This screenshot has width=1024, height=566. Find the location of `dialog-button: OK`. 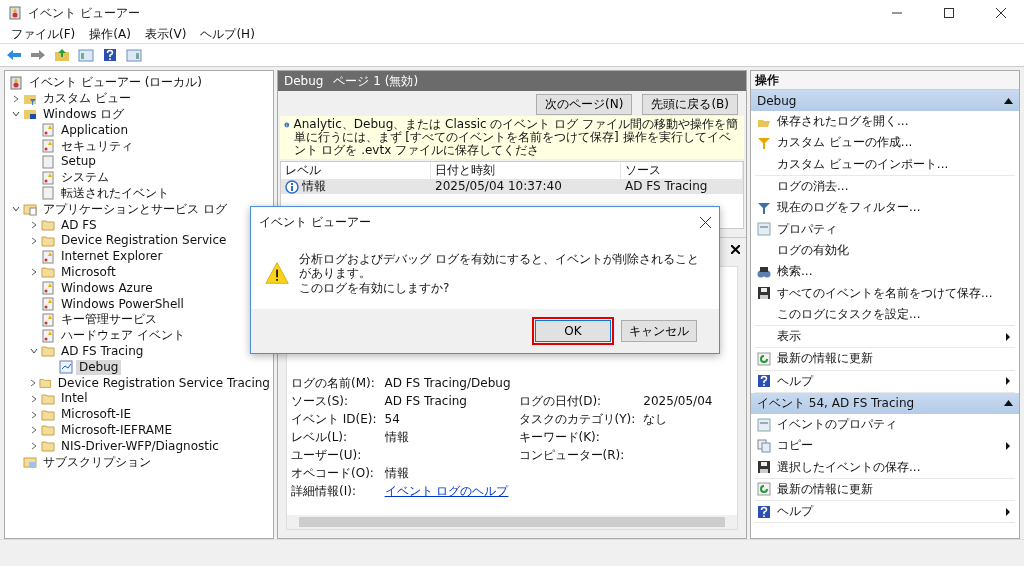

dialog-button: OK is located at coordinates (573, 331).